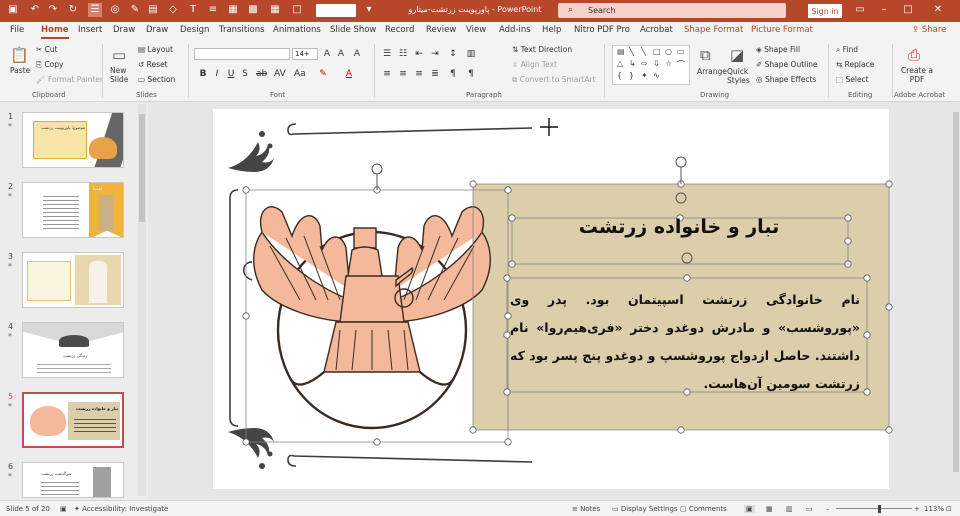  Describe the element at coordinates (934, 509) in the screenshot. I see `zoom-level: 113%` at that location.